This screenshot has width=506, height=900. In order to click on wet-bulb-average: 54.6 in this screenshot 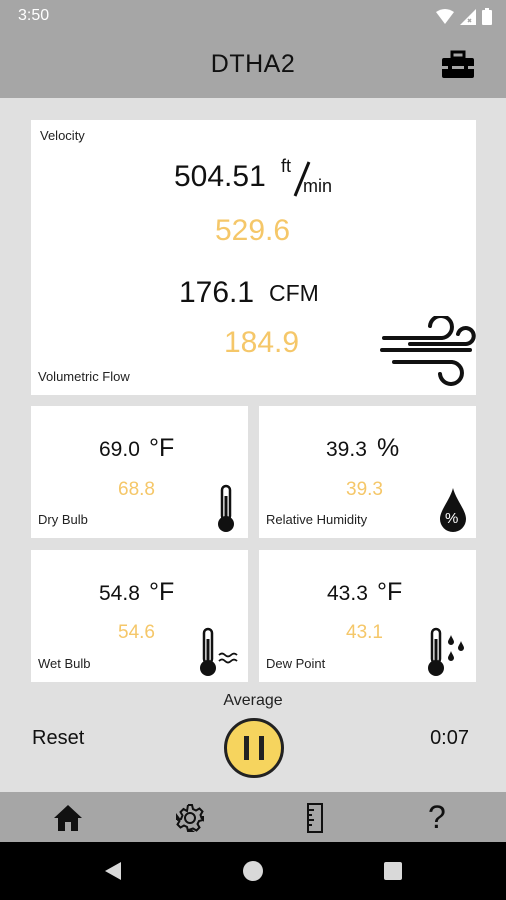, I will do `click(136, 632)`.